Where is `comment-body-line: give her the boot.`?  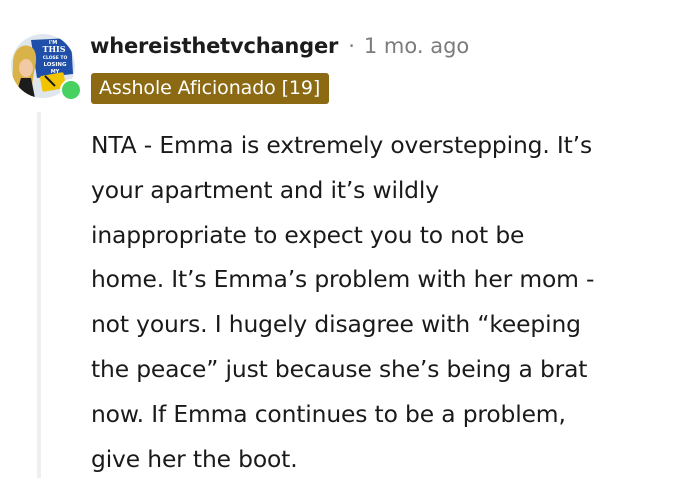
comment-body-line: give her the boot. is located at coordinates (194, 458).